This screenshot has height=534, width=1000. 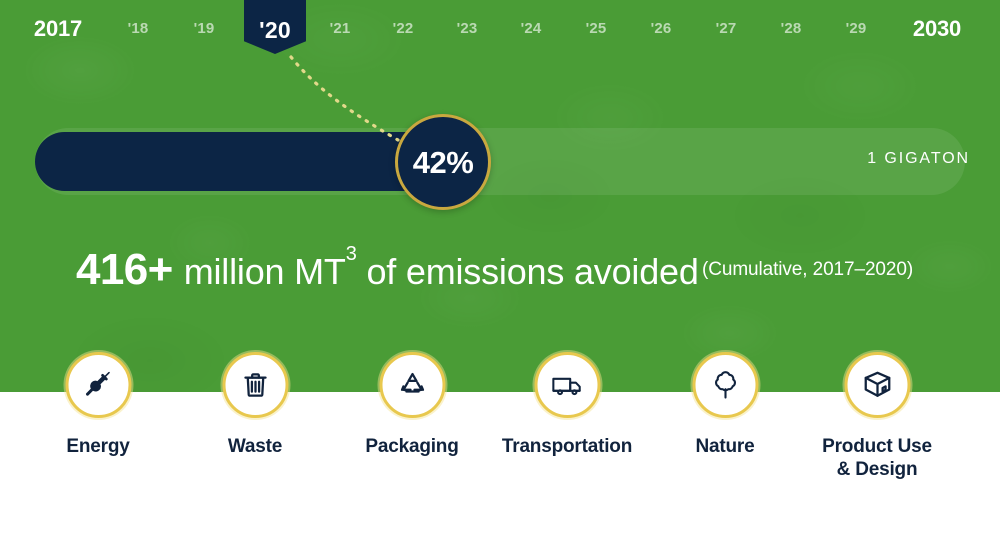 I want to click on pillar-label: Nature, so click(x=725, y=446).